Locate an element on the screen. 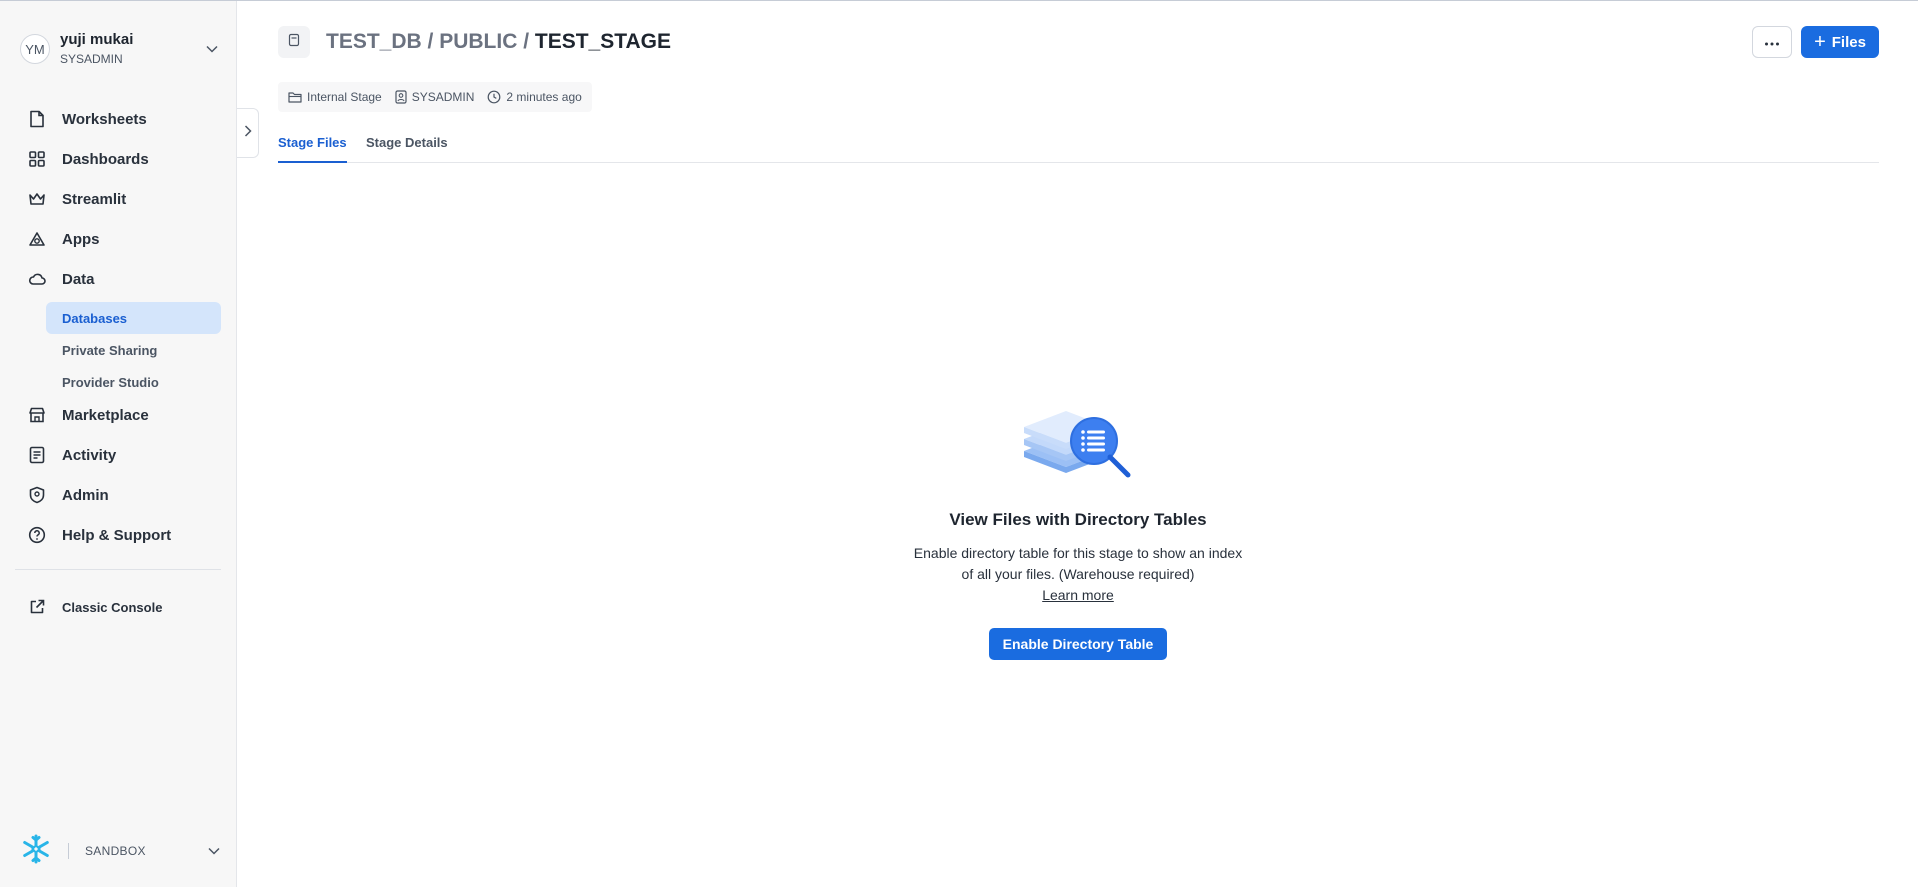 The width and height of the screenshot is (1918, 887). tab-stage-files: Stage Files is located at coordinates (312, 147).